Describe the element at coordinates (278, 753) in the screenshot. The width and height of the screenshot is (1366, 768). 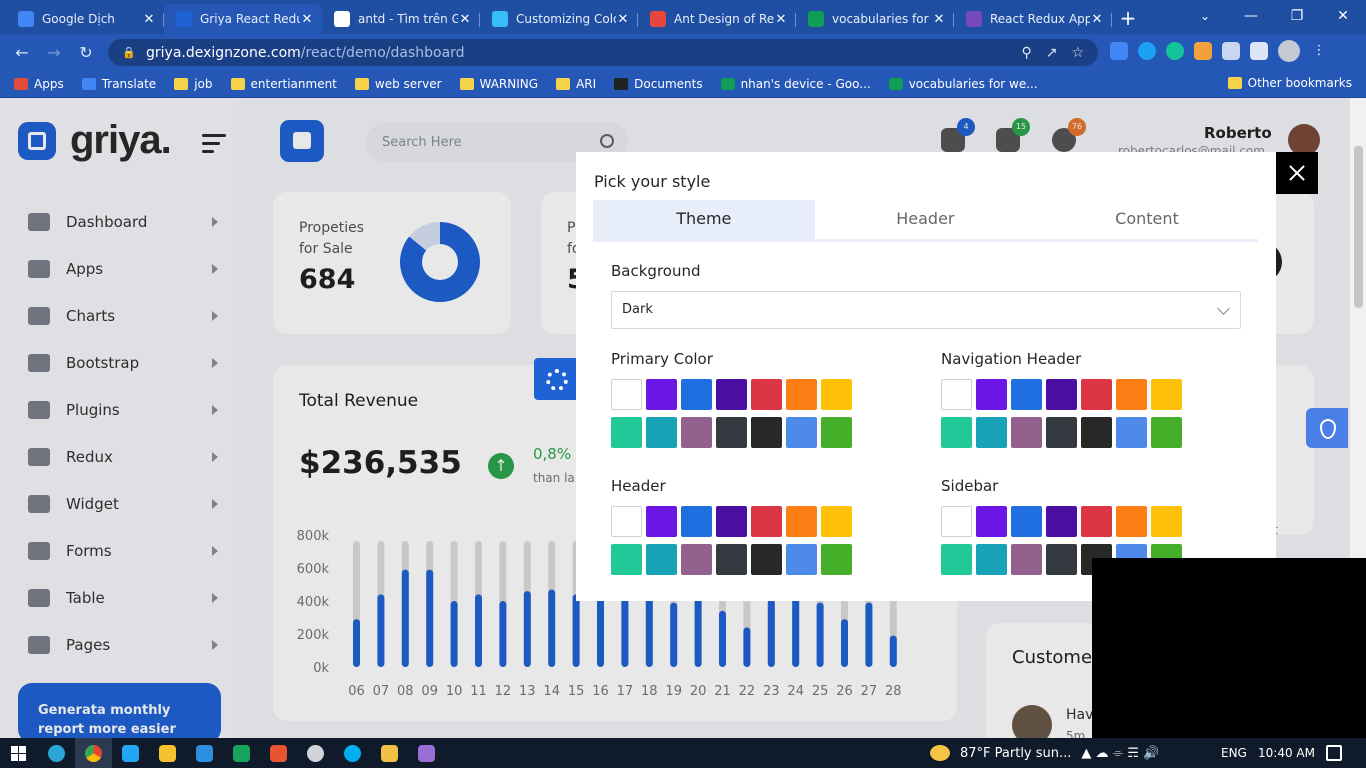
I see `office-app-icon` at that location.